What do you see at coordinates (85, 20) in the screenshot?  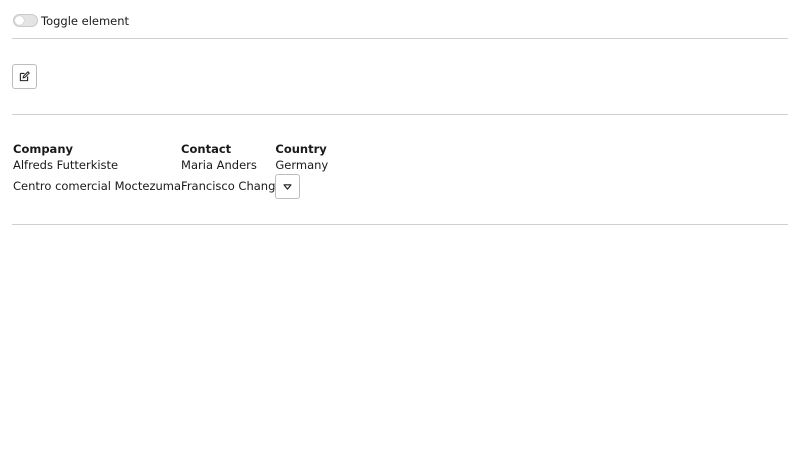 I see `toggle-label: Toggle element` at bounding box center [85, 20].